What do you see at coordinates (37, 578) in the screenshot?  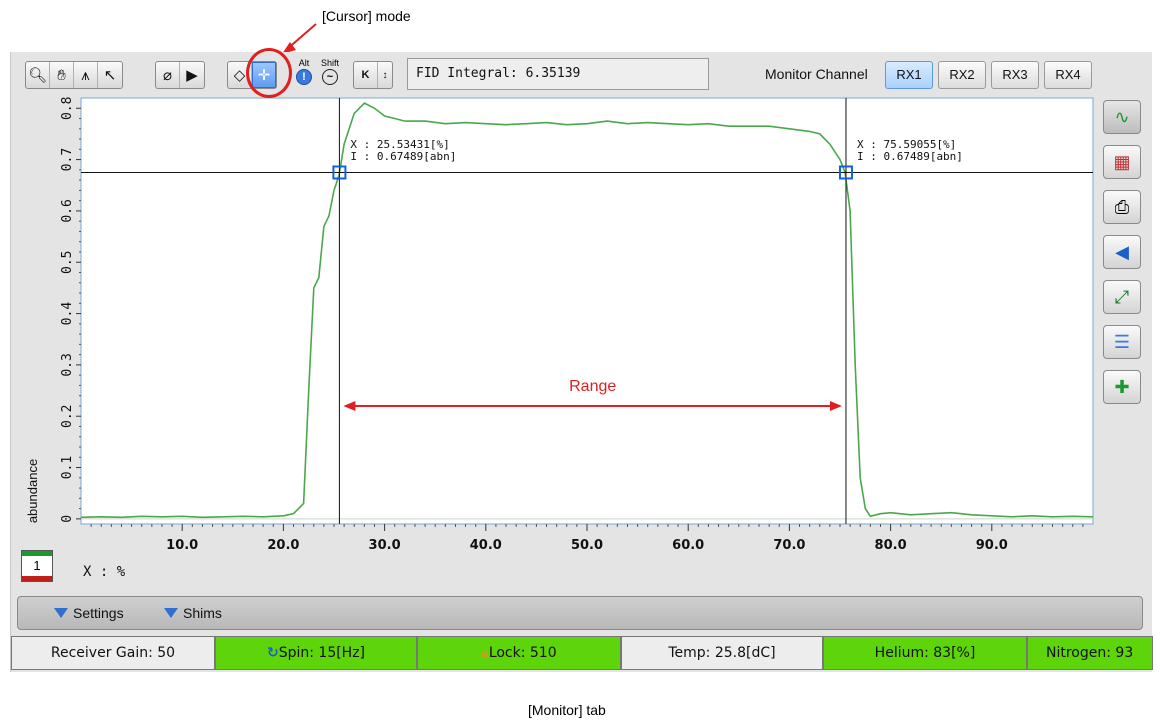 I see `badge-red-strip` at bounding box center [37, 578].